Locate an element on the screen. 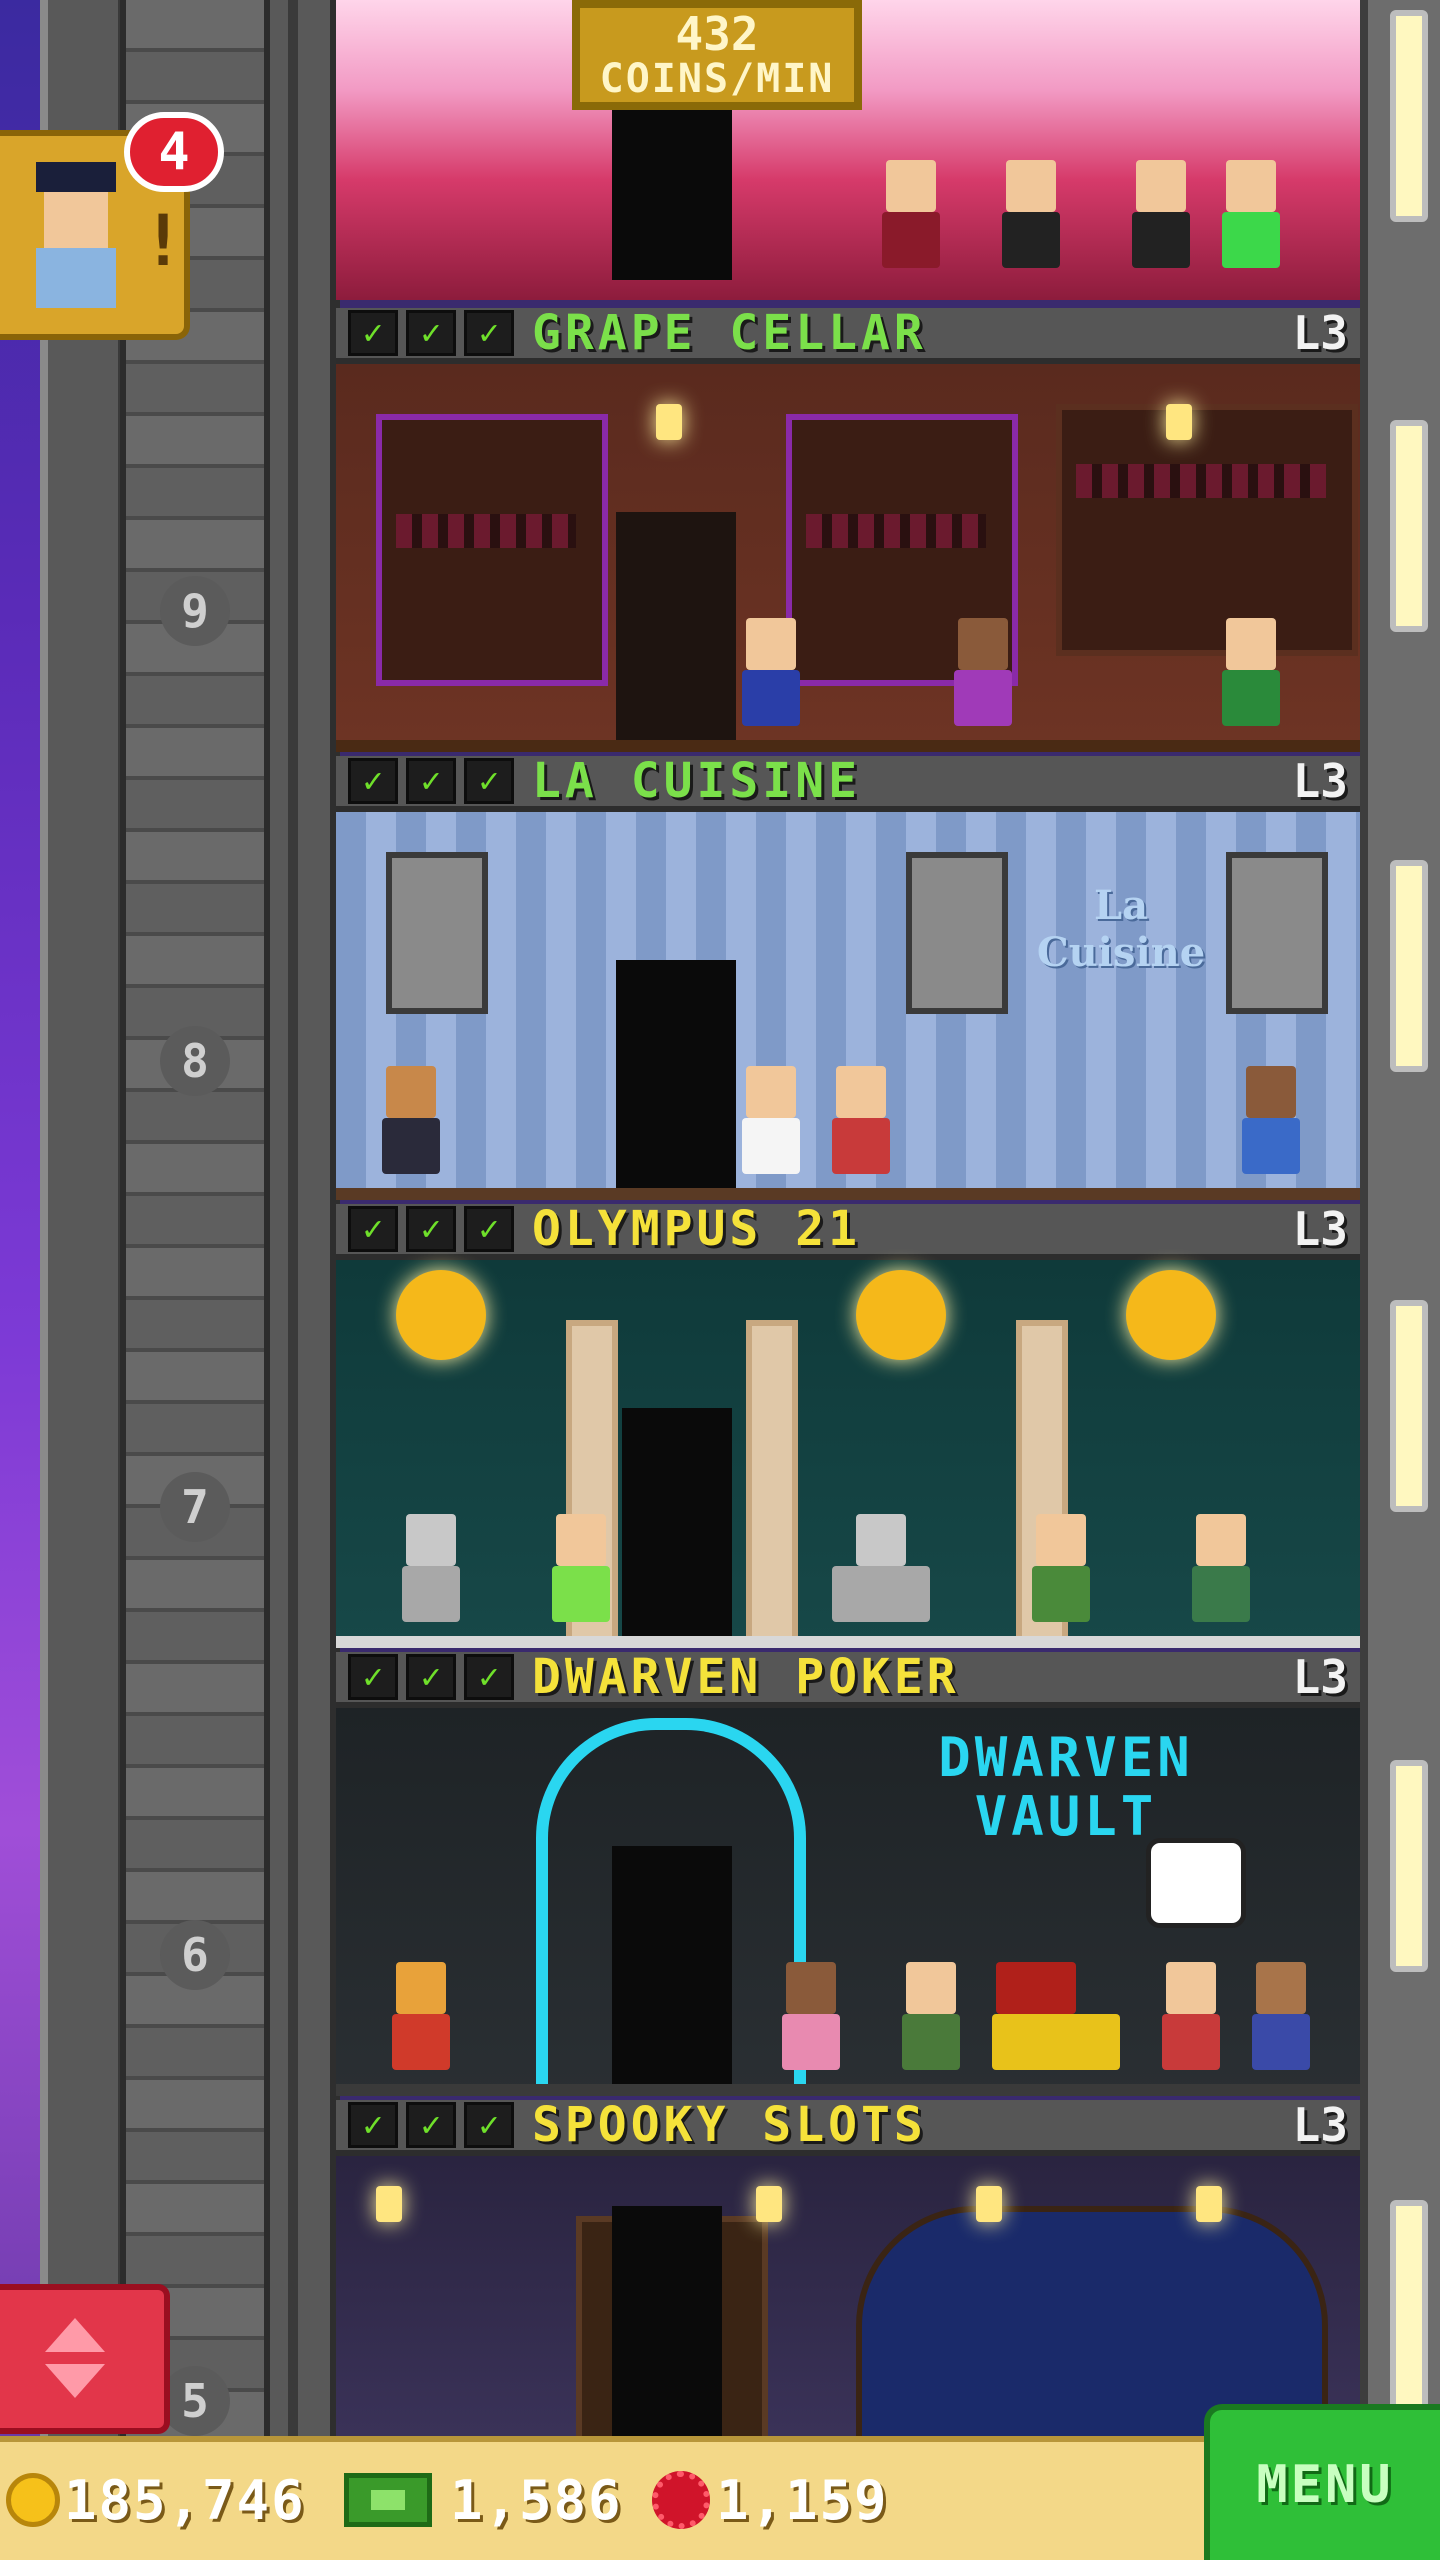  tower-right-wall is located at coordinates (1400, 1220).